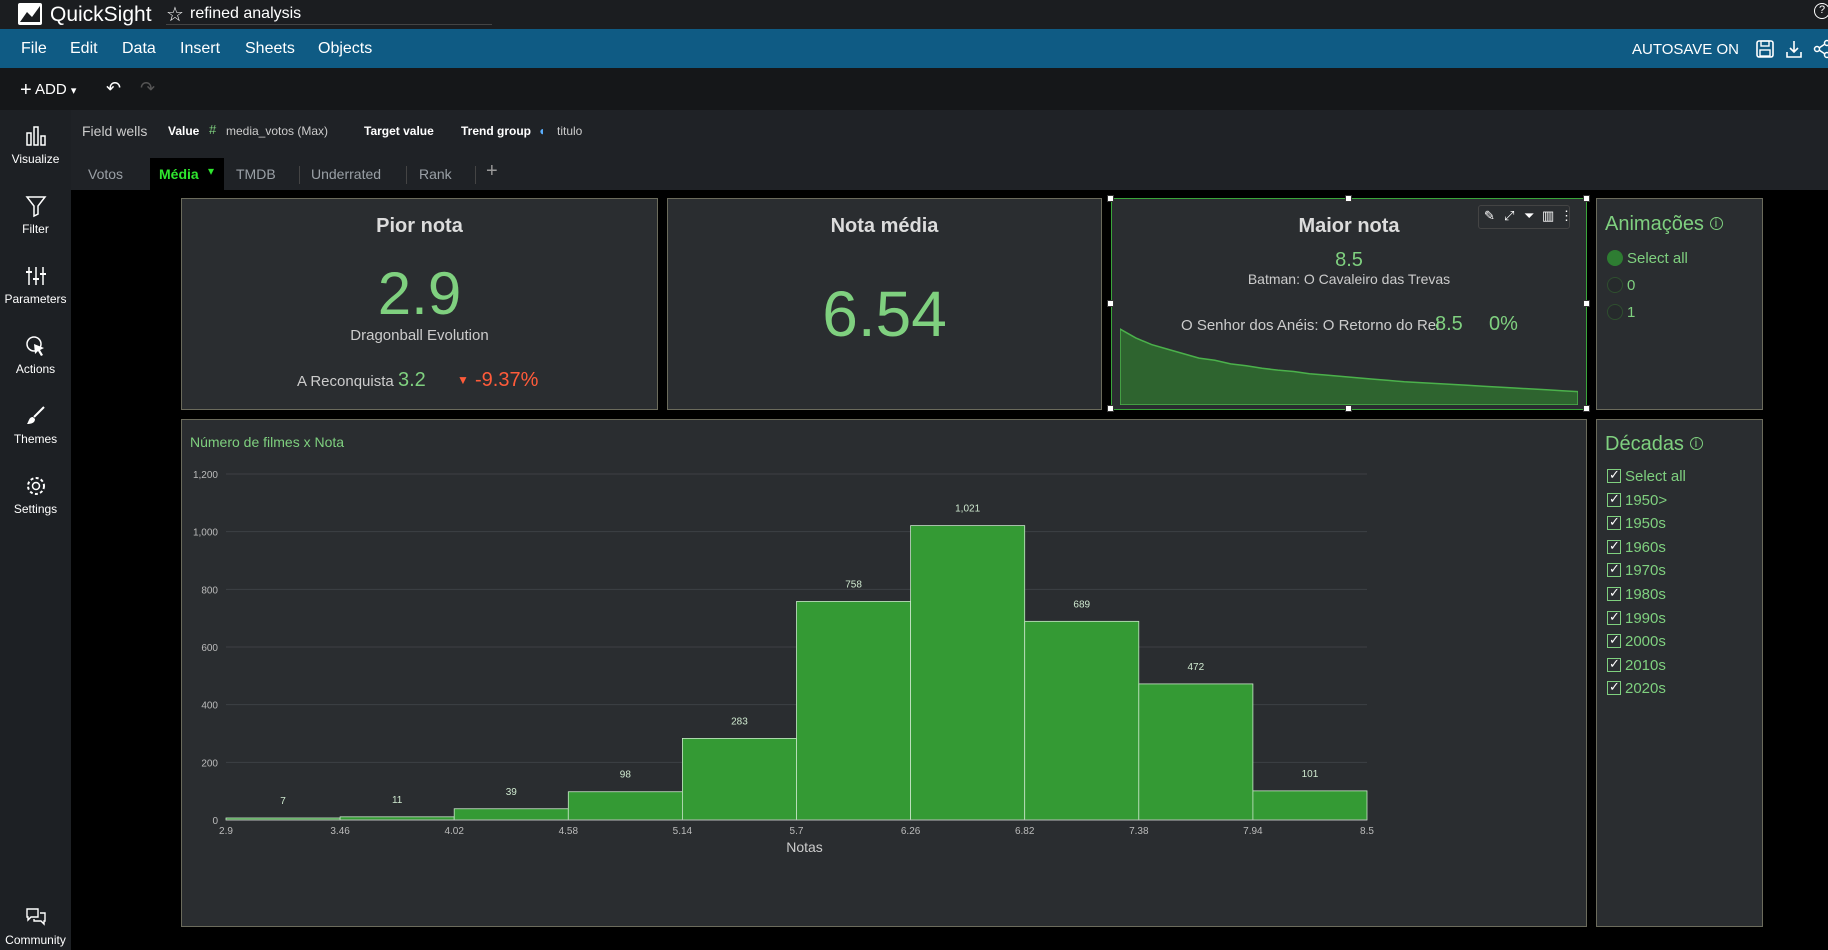  Describe the element at coordinates (200, 49) in the screenshot. I see `menu-insert: Insert` at that location.